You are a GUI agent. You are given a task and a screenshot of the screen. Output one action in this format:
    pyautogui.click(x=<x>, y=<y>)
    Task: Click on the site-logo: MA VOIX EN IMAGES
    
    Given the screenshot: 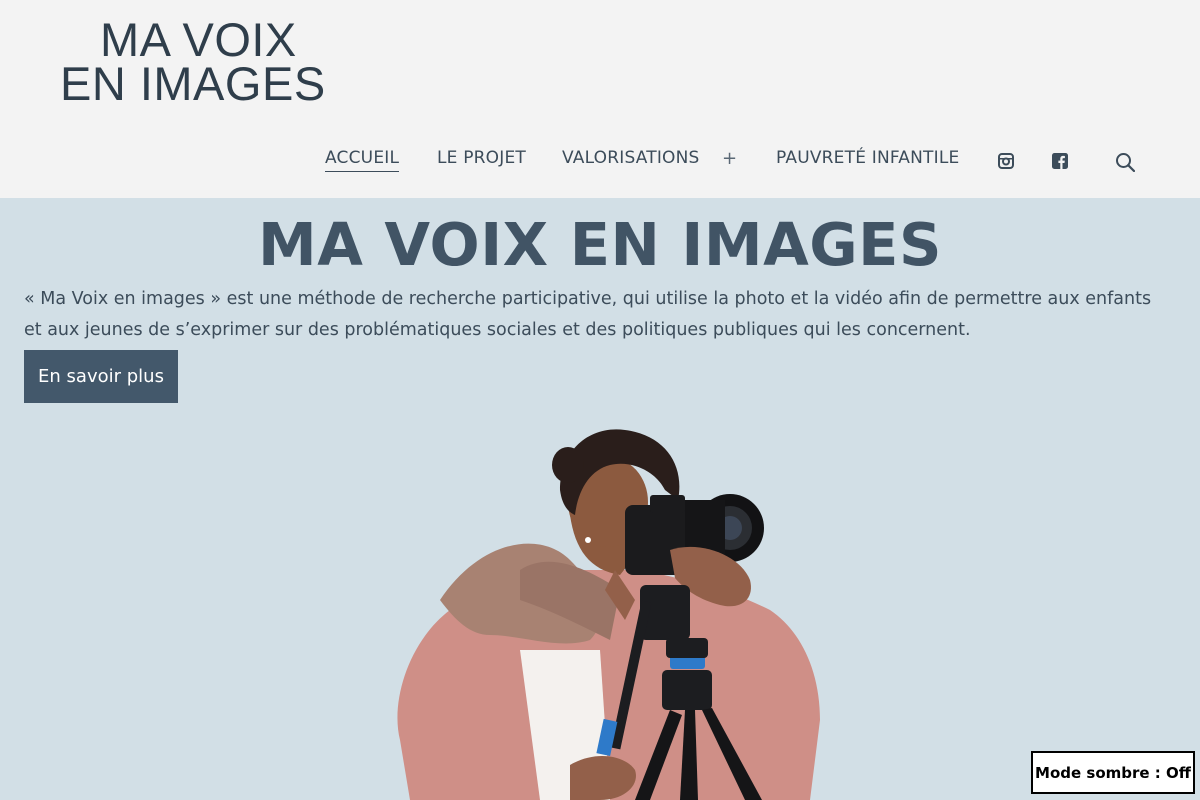 What is the action you would take?
    pyautogui.click(x=210, y=61)
    